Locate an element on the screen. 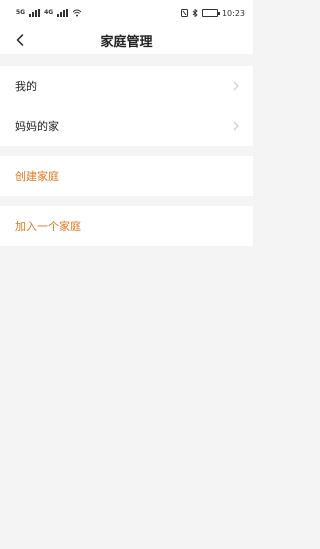 The width and height of the screenshot is (320, 549). signal-icon is located at coordinates (35, 13).